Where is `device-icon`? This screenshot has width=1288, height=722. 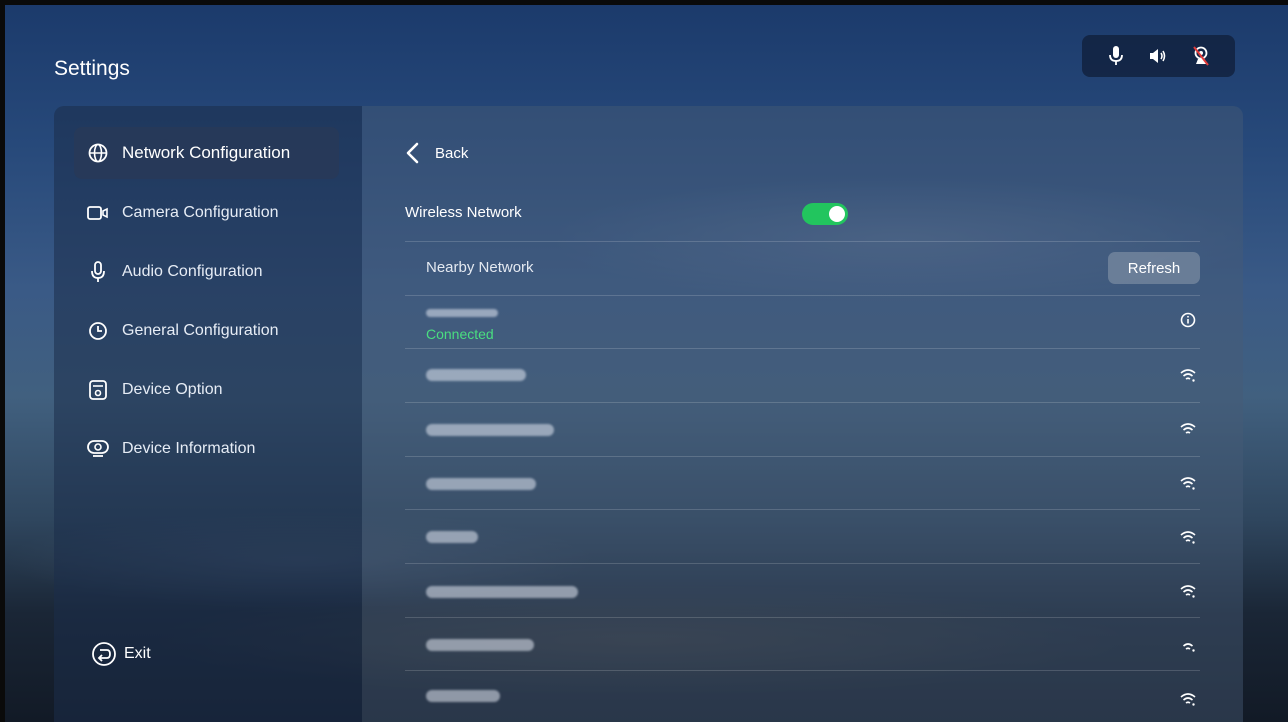 device-icon is located at coordinates (98, 390).